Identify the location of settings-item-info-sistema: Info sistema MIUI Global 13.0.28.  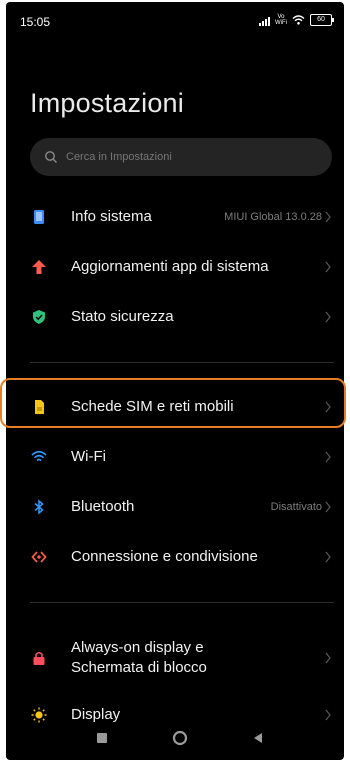
(175, 217).